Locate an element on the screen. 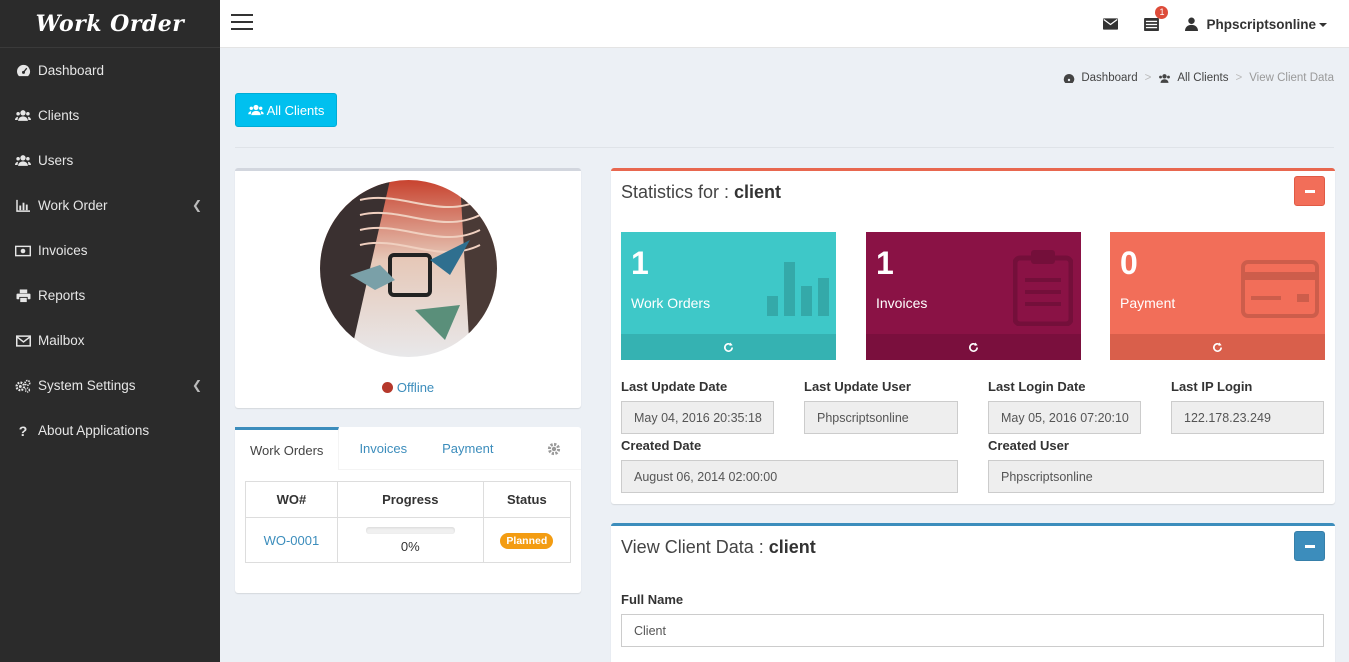 This screenshot has width=1349, height=662. gear-icon is located at coordinates (554, 450).